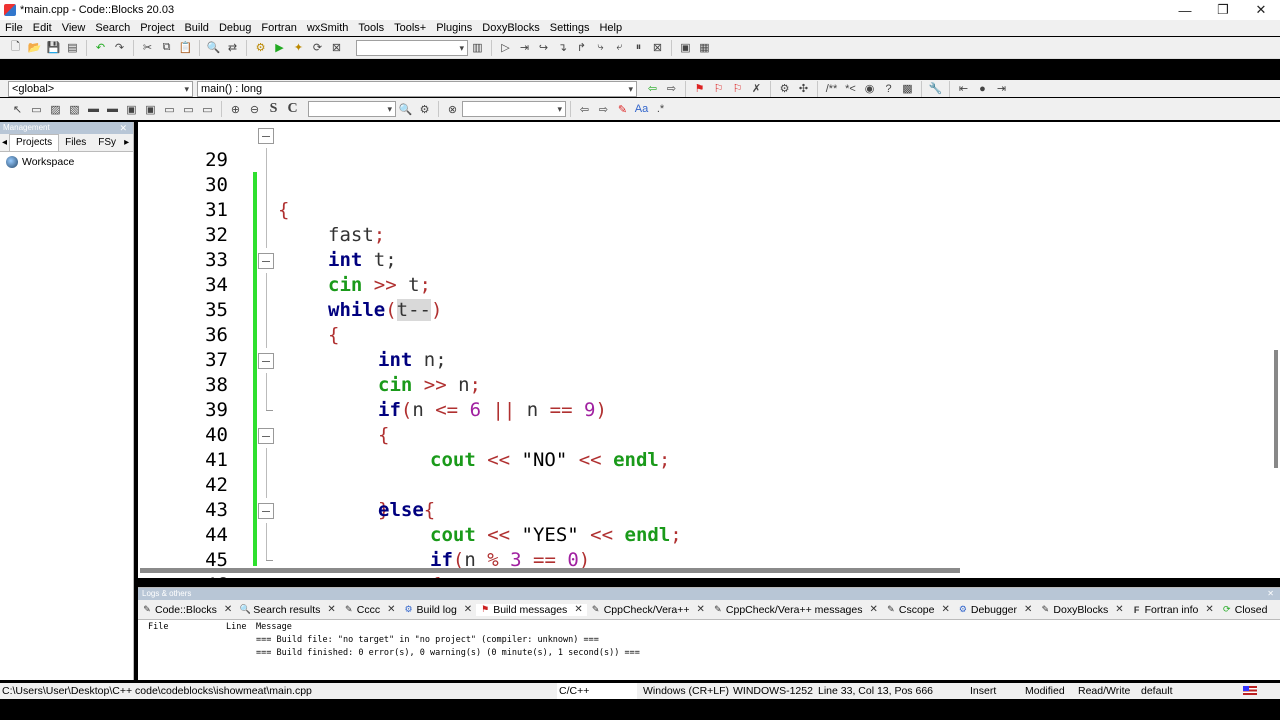 This screenshot has width=1280, height=720. What do you see at coordinates (405, 109) in the screenshot?
I see `search-tool-icon: 🔍` at bounding box center [405, 109].